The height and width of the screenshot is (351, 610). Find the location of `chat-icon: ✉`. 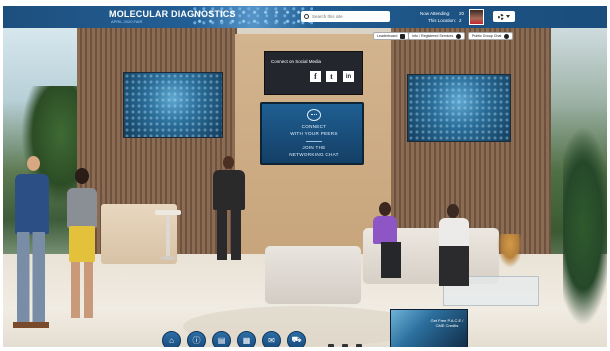

chat-icon: ✉ is located at coordinates (271, 340).